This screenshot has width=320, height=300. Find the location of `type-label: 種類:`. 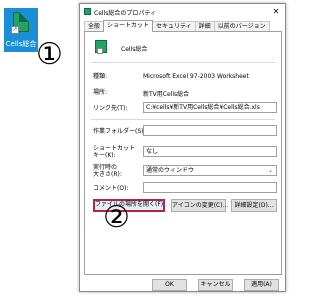

type-label: 種類: is located at coordinates (100, 76).